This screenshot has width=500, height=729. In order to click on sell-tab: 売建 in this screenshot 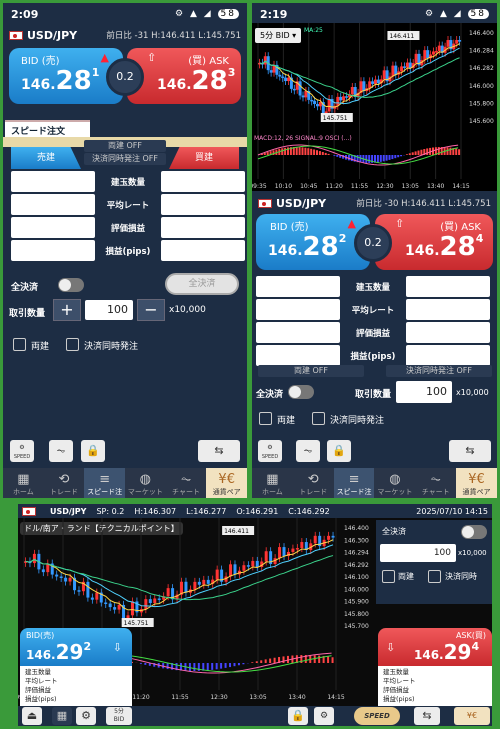, I will do `click(46, 158)`.